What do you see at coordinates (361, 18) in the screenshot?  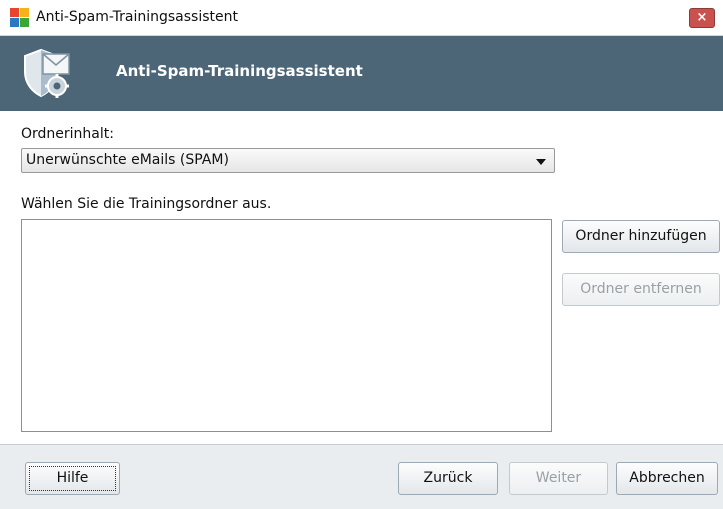 I see `title-bar: Anti-Spam-Trainingsassistent ×` at bounding box center [361, 18].